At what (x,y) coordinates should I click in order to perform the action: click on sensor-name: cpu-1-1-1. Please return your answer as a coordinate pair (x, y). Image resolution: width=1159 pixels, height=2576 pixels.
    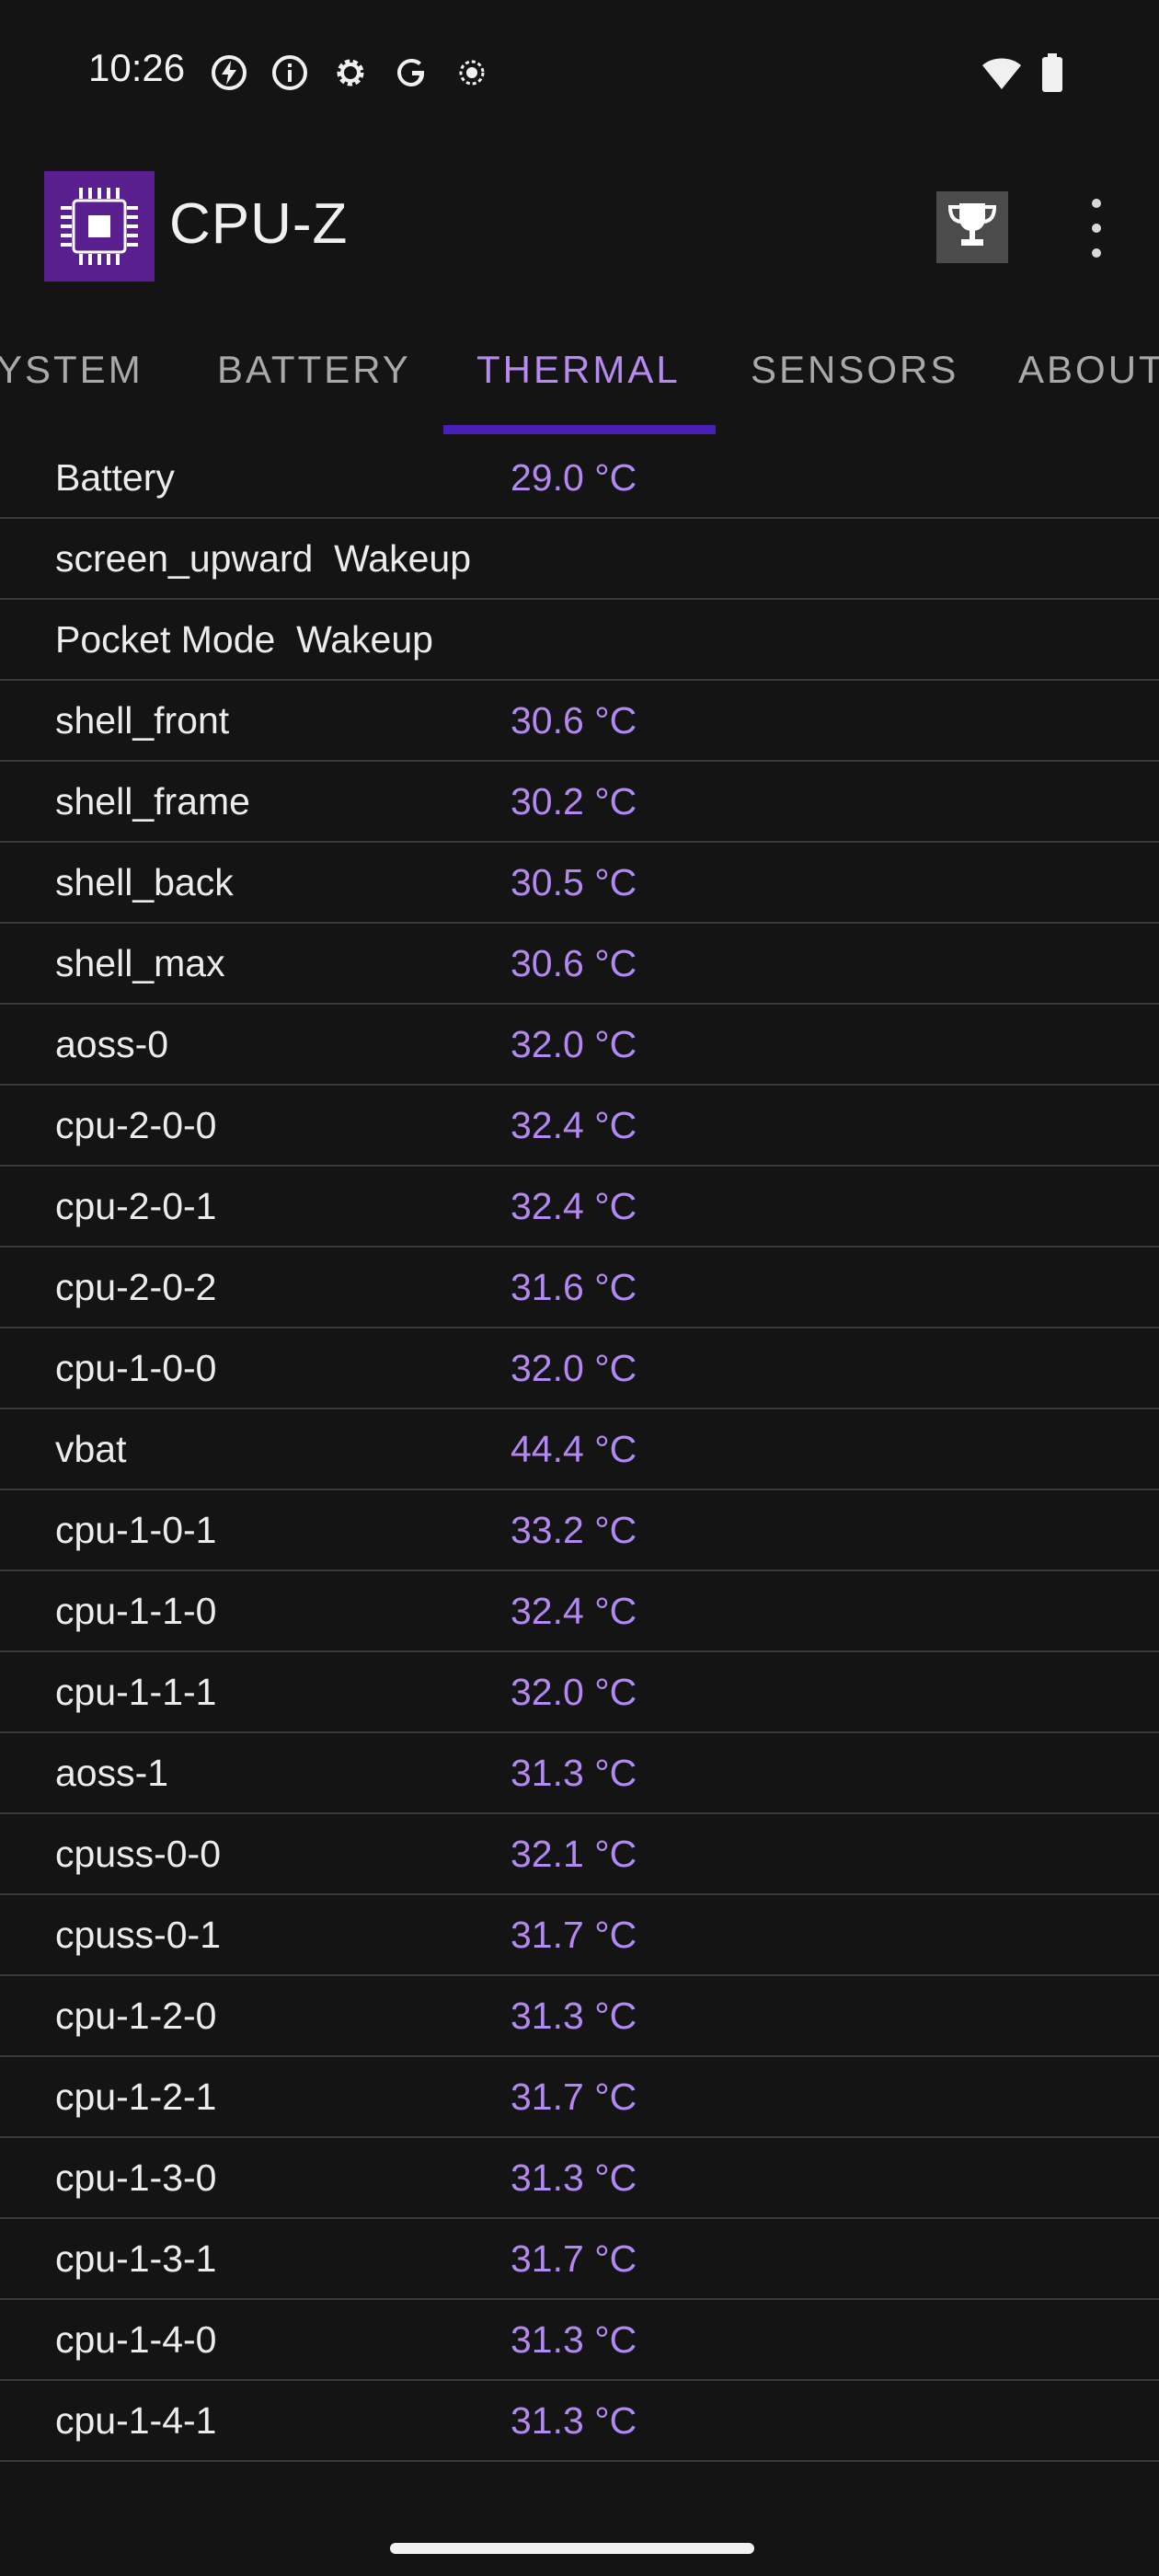
    Looking at the image, I should click on (136, 1692).